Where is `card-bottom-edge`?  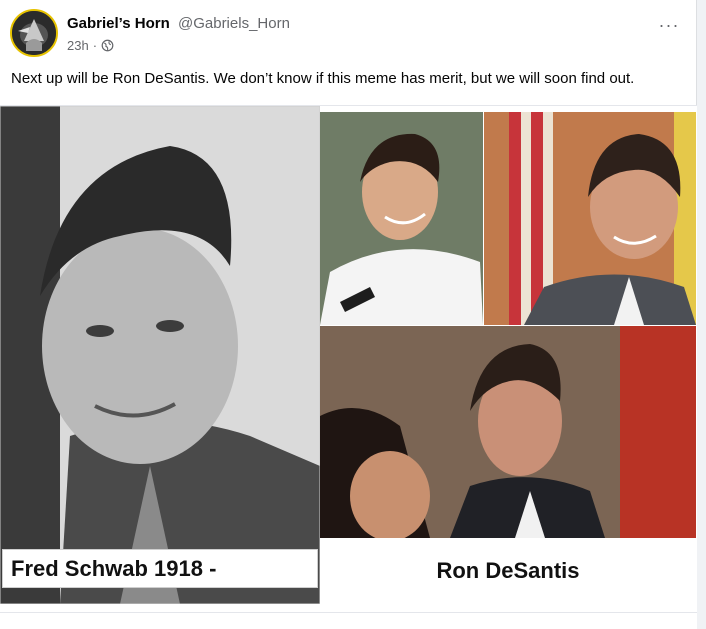 card-bottom-edge is located at coordinates (348, 620).